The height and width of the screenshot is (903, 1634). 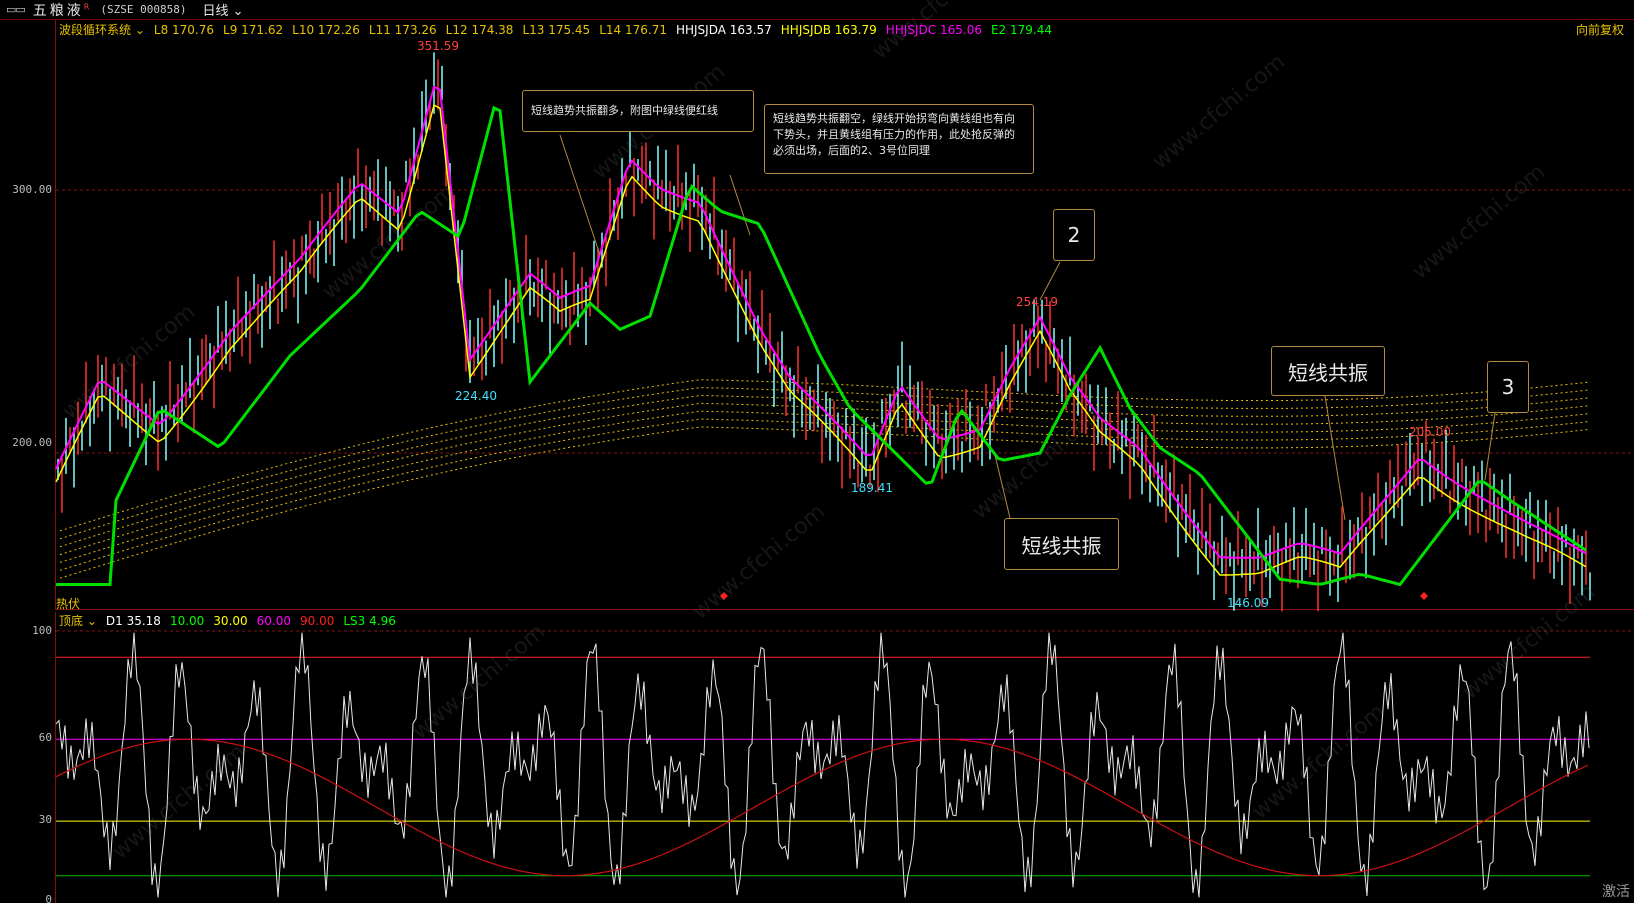 I want to click on indicator-value: 90.00, so click(x=317, y=620).